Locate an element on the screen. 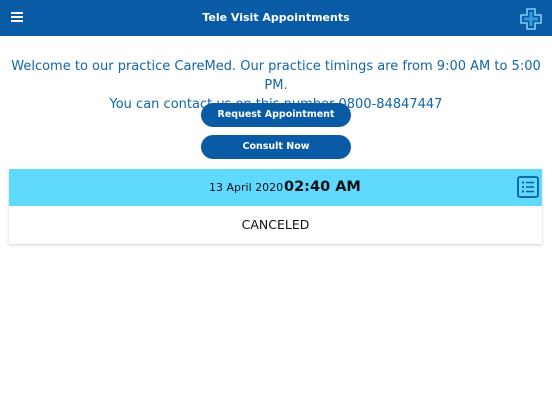  appointment-date: 13 April 2020 is located at coordinates (246, 187).